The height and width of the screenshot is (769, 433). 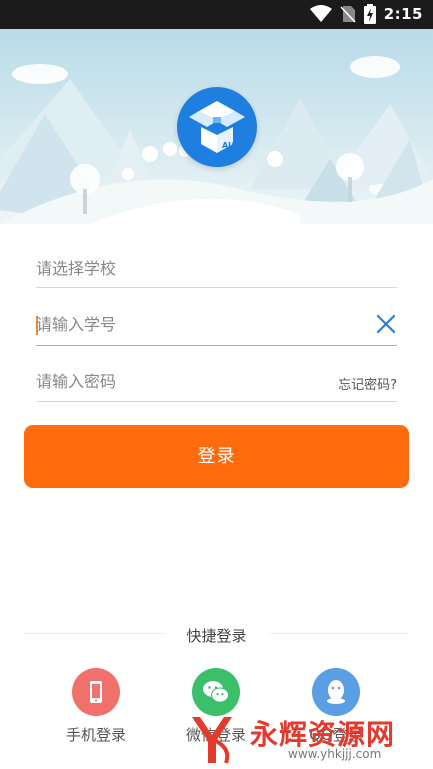 What do you see at coordinates (216, 14) in the screenshot?
I see `status-bar: 2:15` at bounding box center [216, 14].